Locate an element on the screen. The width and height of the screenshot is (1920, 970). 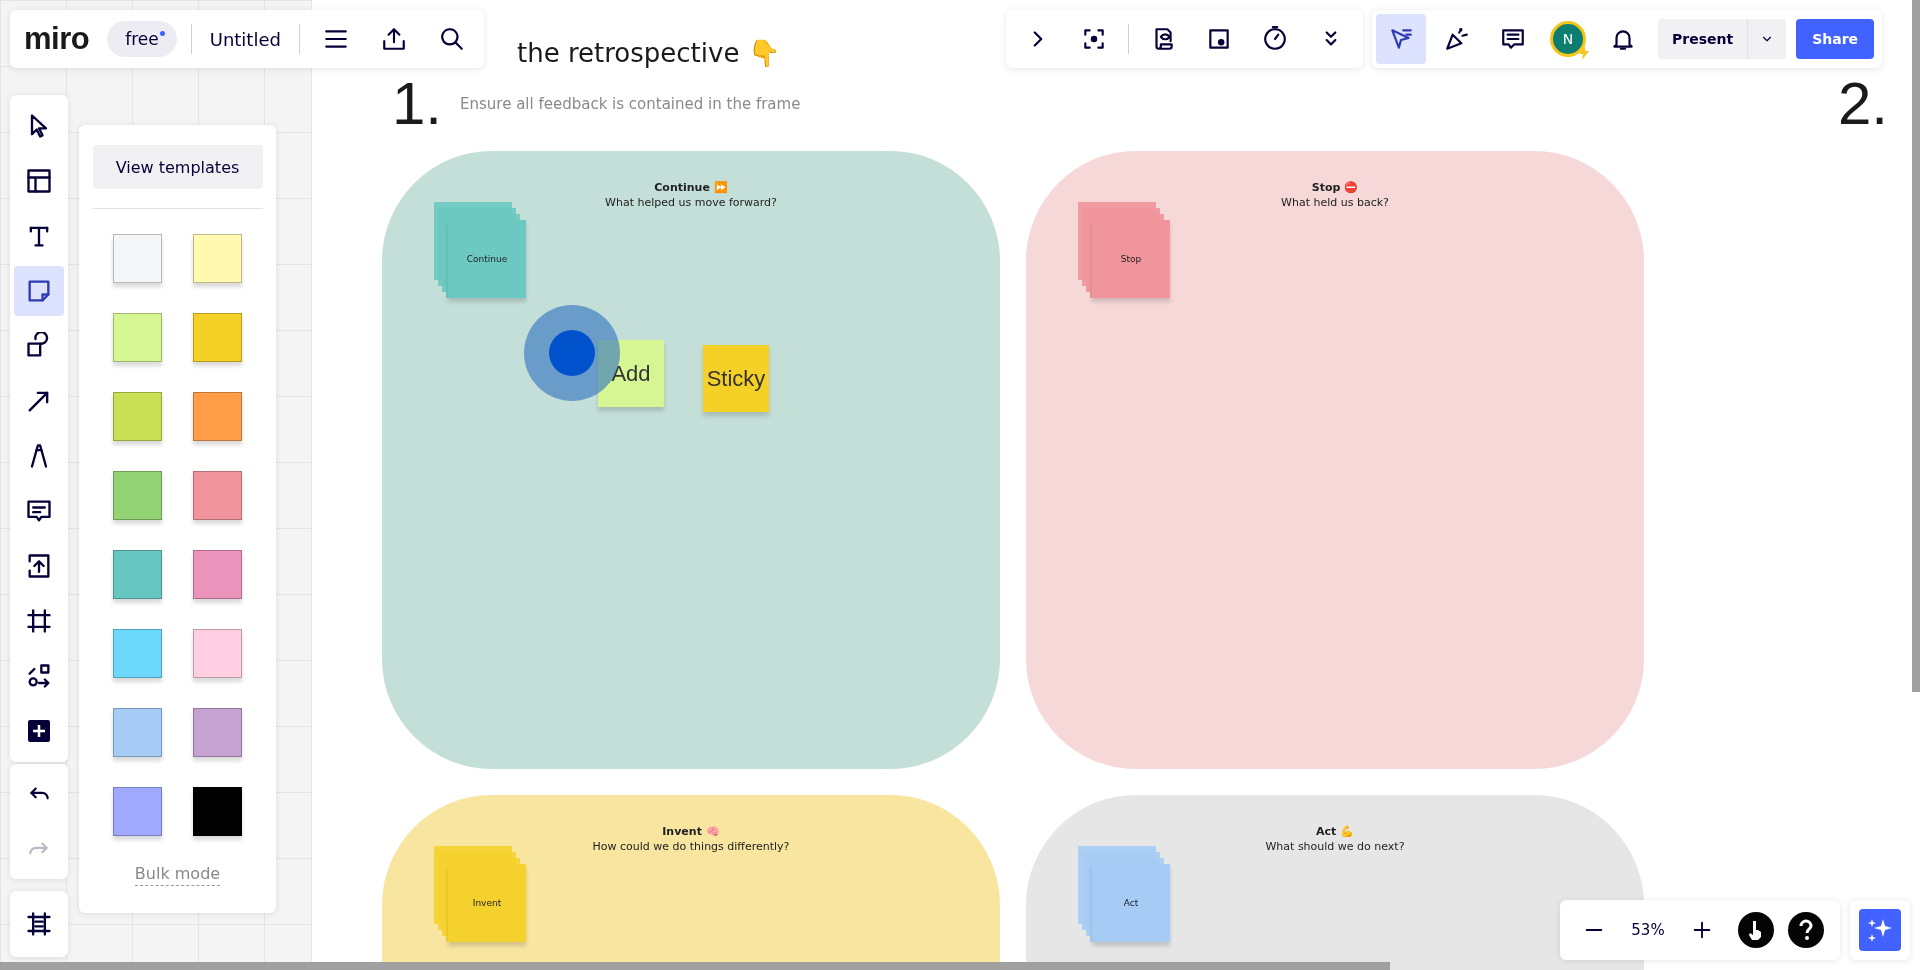
sticky-note: Sticky is located at coordinates (736, 378).